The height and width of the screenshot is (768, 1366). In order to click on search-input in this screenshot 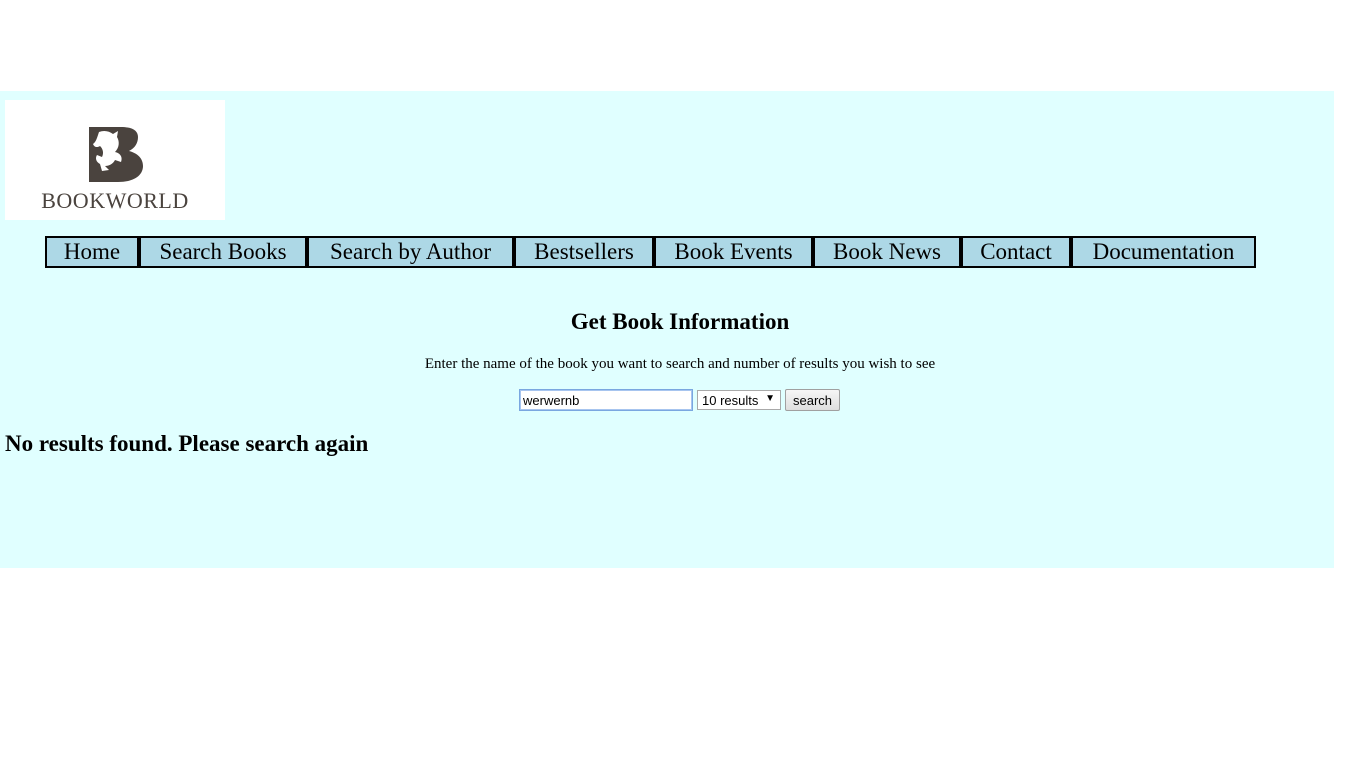, I will do `click(606, 400)`.